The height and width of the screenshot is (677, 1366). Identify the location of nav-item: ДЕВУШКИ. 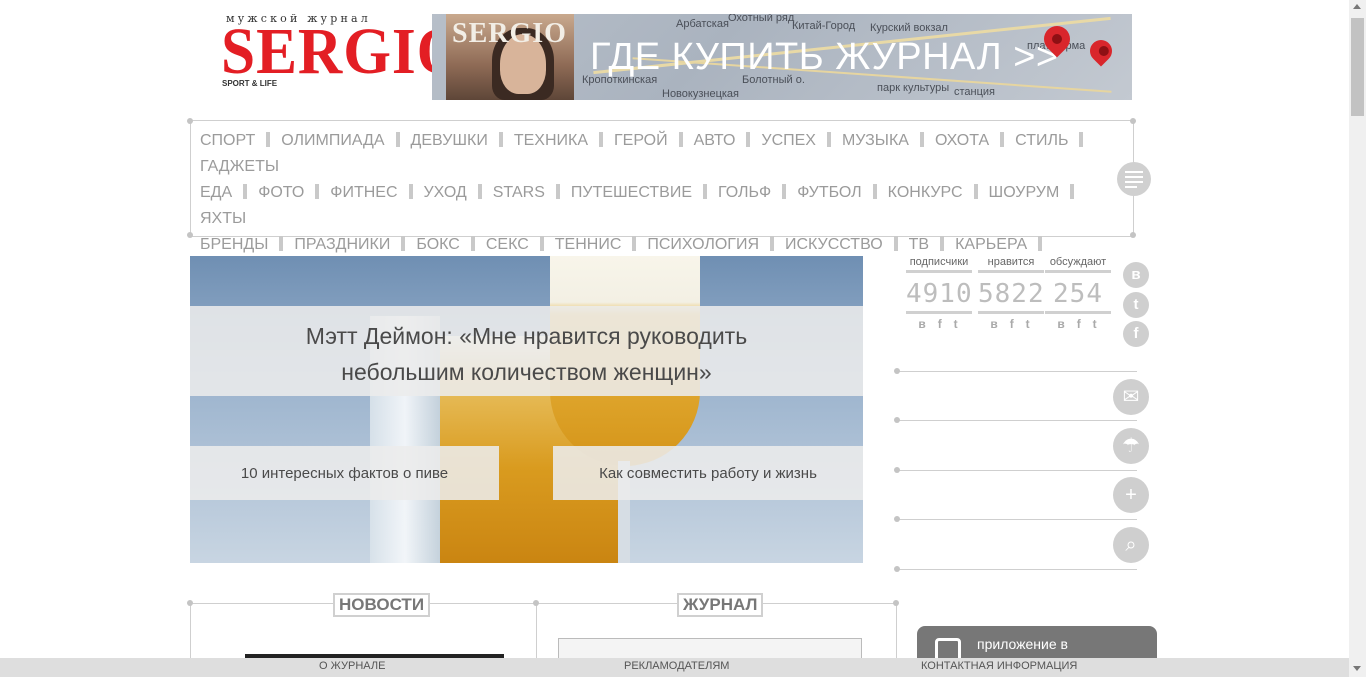
(462, 141).